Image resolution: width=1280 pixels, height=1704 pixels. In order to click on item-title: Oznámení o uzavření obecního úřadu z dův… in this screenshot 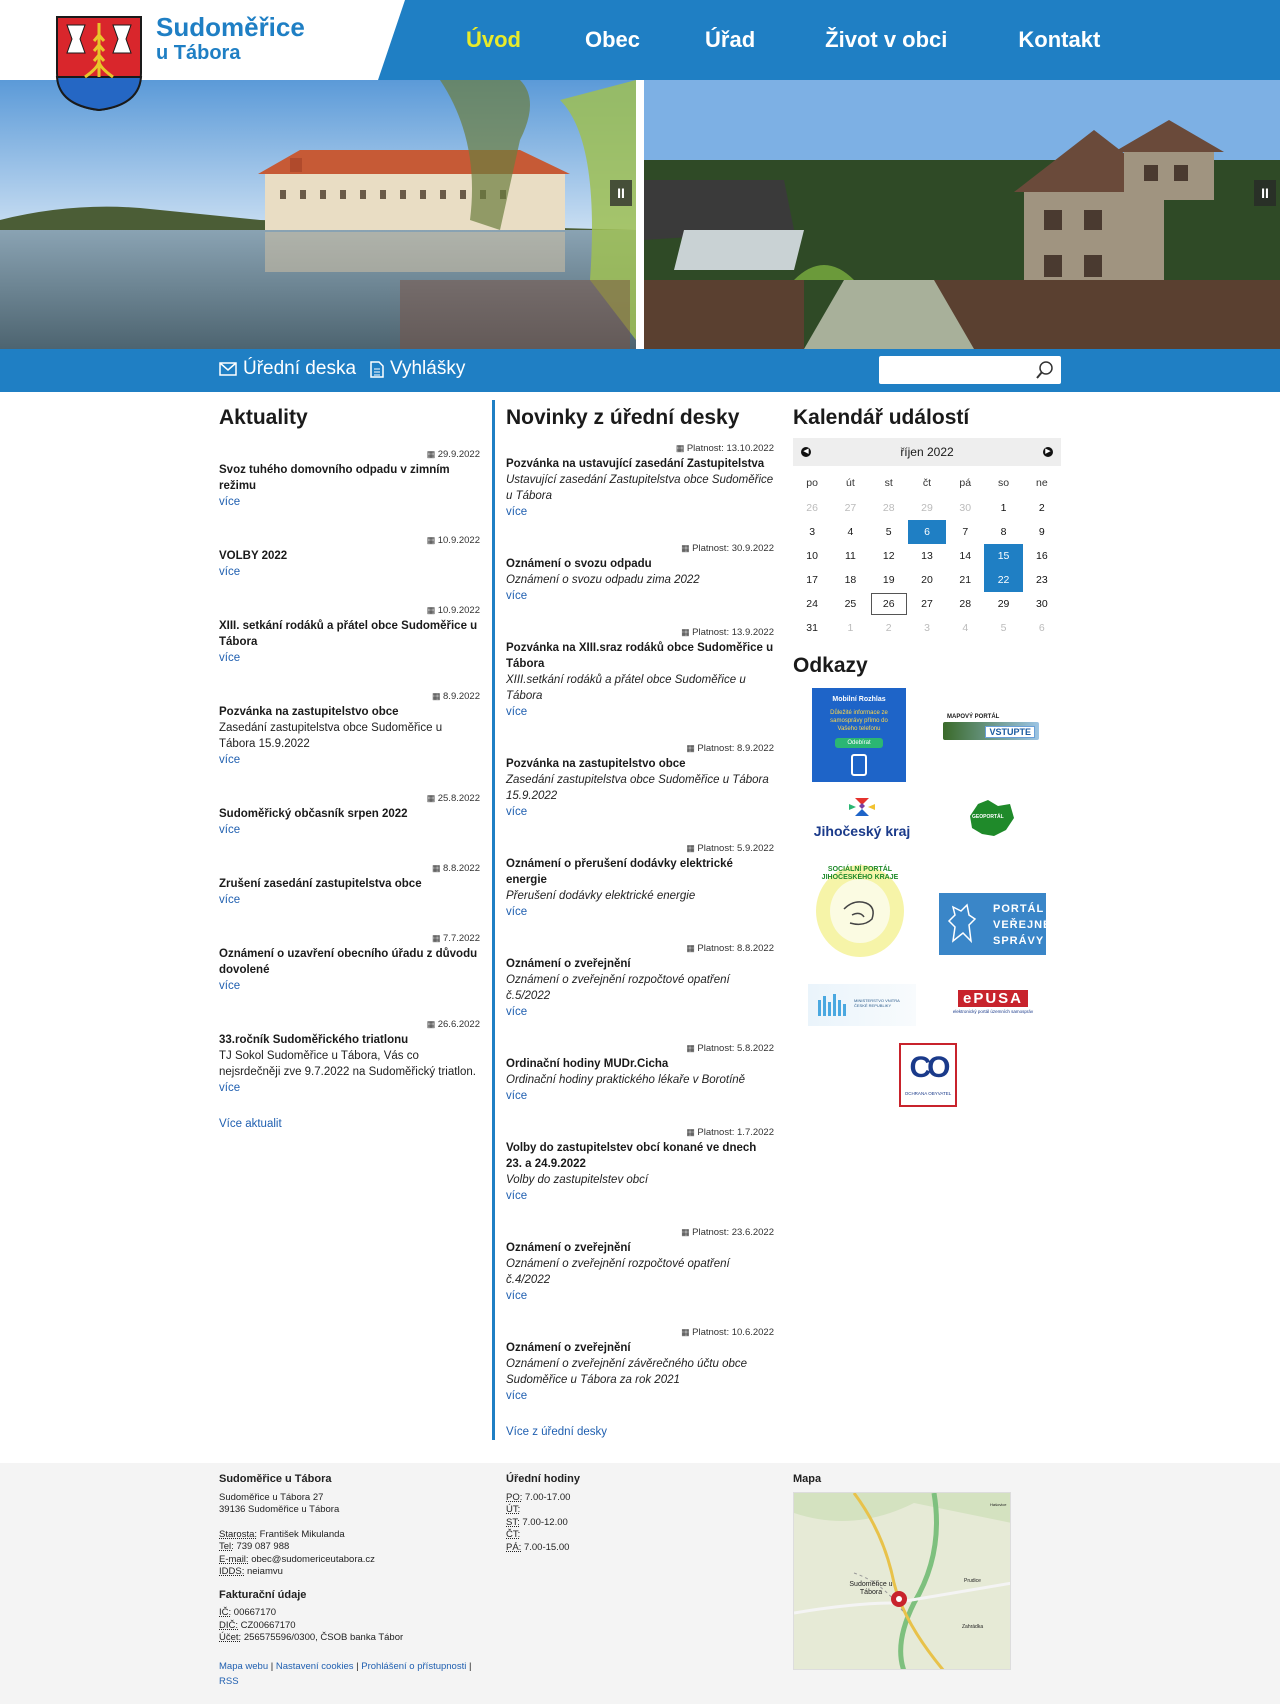, I will do `click(349, 962)`.